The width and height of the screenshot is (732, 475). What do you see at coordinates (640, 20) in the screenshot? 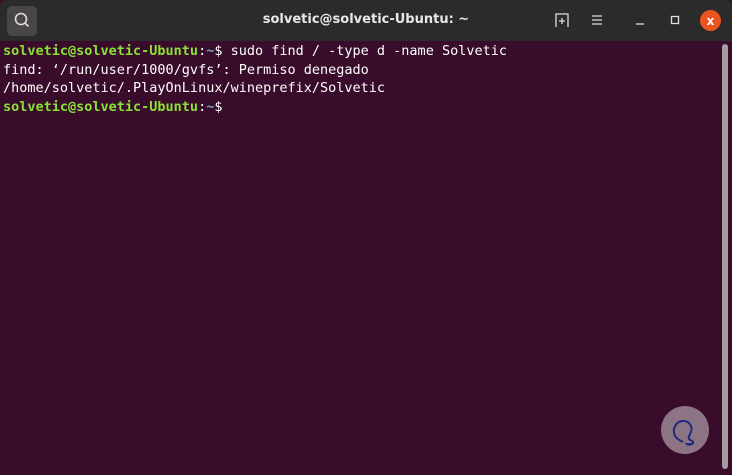
I see `minimize-button` at bounding box center [640, 20].